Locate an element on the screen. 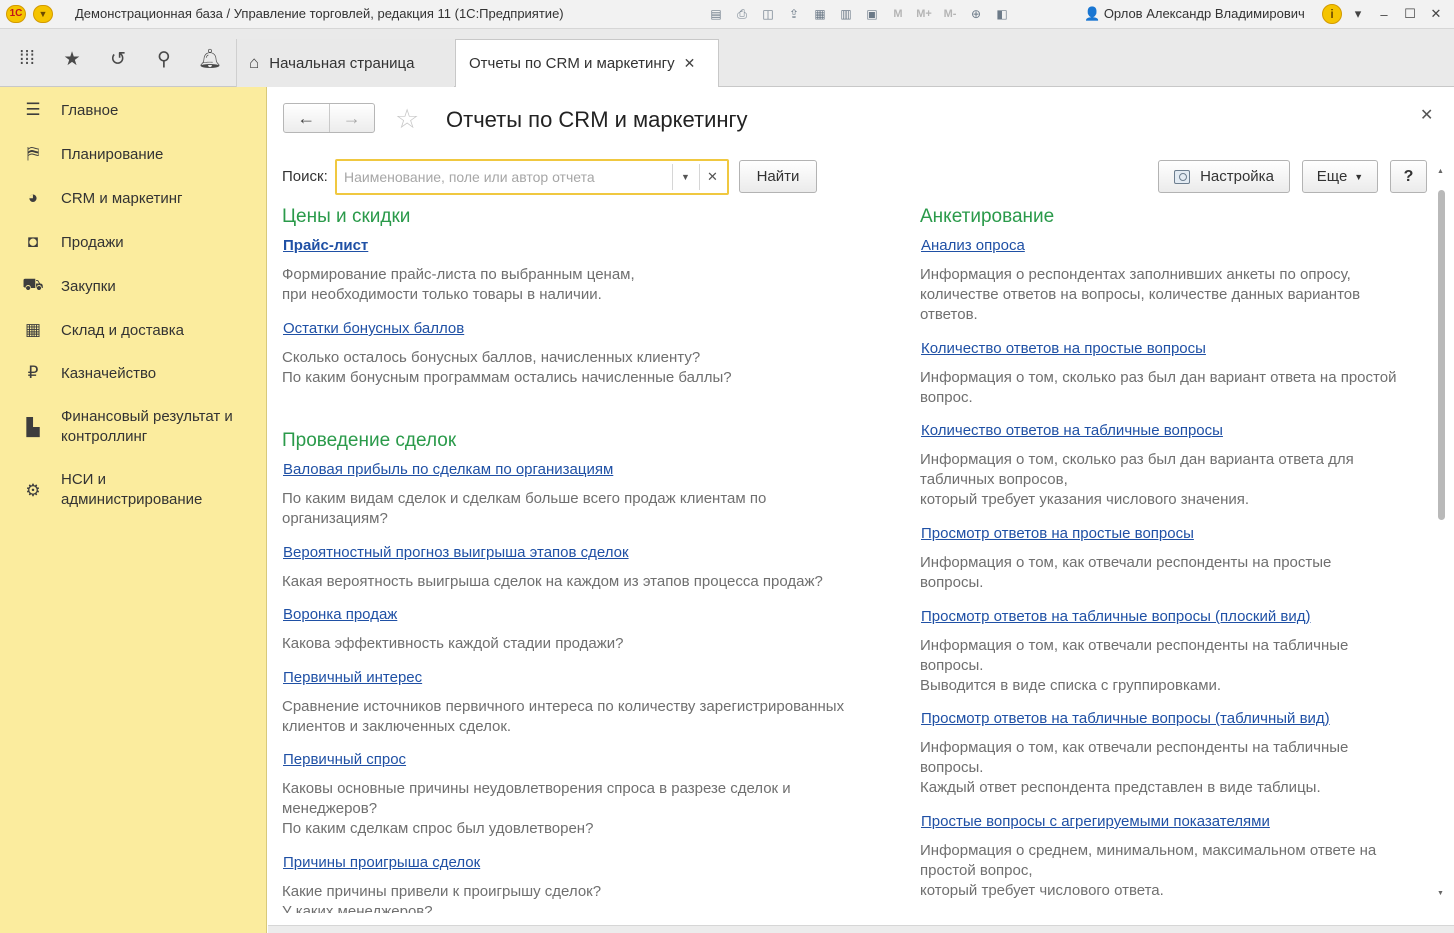  search-input is located at coordinates (505, 177).